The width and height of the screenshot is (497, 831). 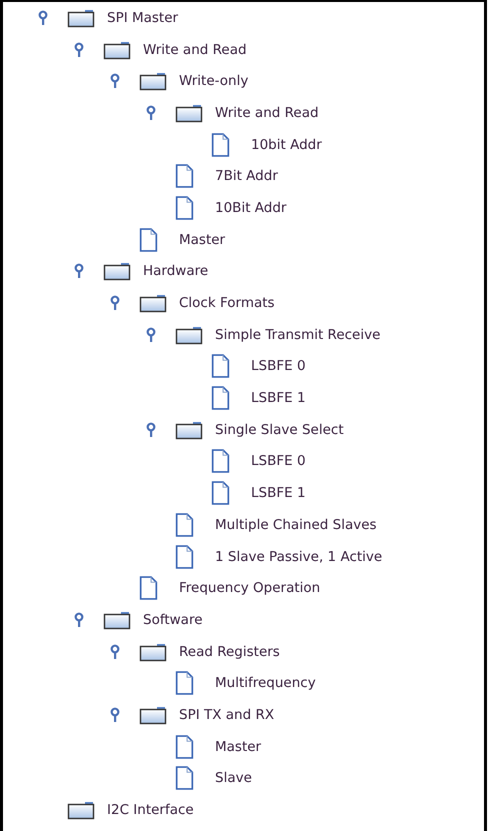 What do you see at coordinates (229, 652) in the screenshot?
I see `tree-item: Read Registers` at bounding box center [229, 652].